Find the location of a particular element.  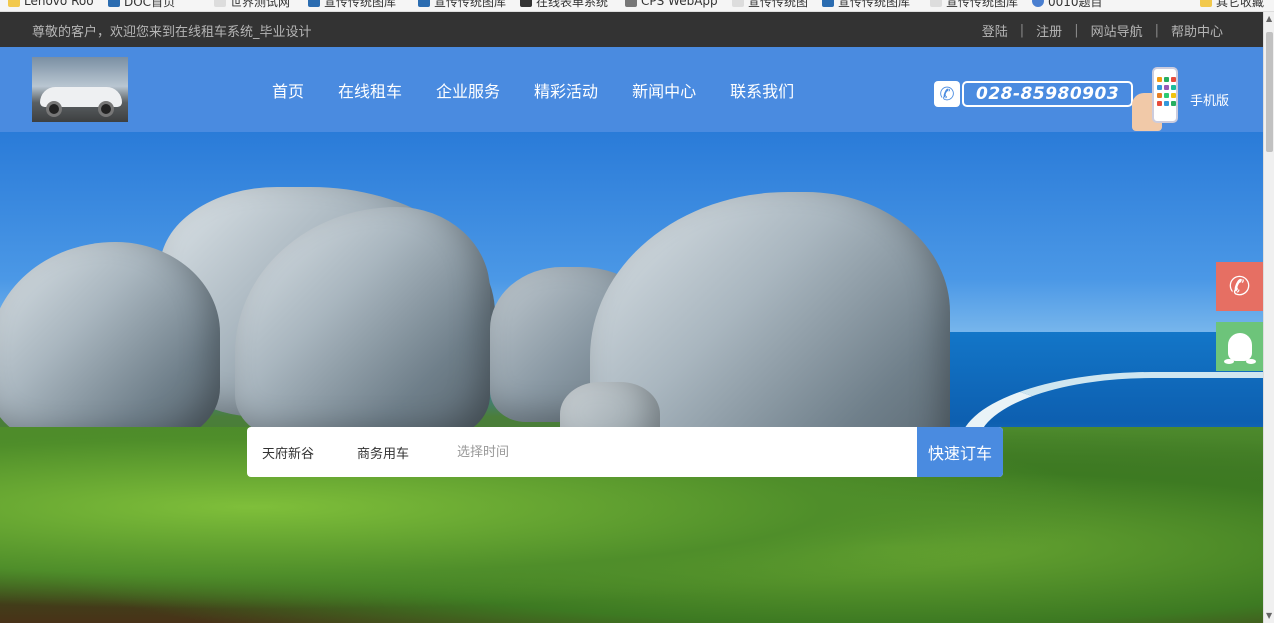

phone-device is located at coordinates (1165, 95).